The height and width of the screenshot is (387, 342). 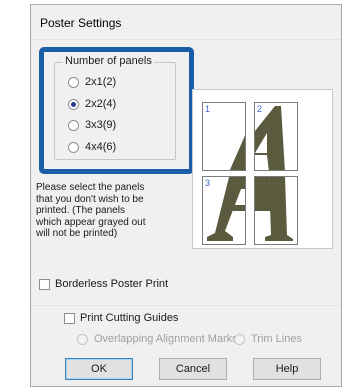 I want to click on radio-selected-dot, so click(x=73, y=104).